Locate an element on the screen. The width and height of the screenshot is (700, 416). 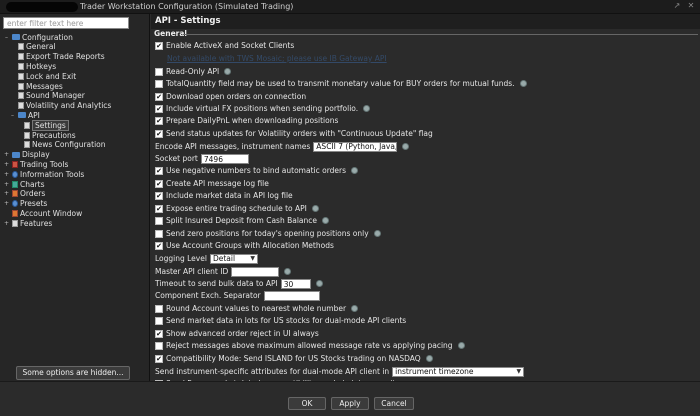
section-title: API - Settings is located at coordinates (425, 21).